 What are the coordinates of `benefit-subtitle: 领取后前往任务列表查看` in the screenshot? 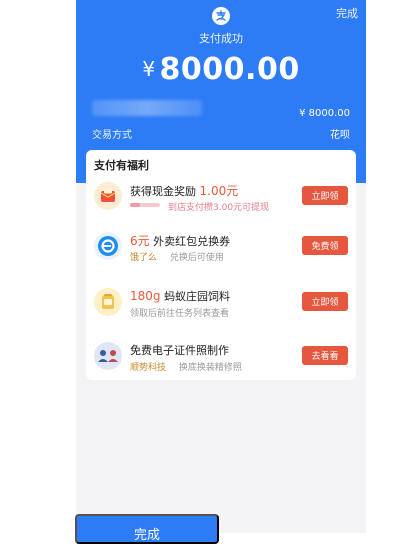 It's located at (180, 314).